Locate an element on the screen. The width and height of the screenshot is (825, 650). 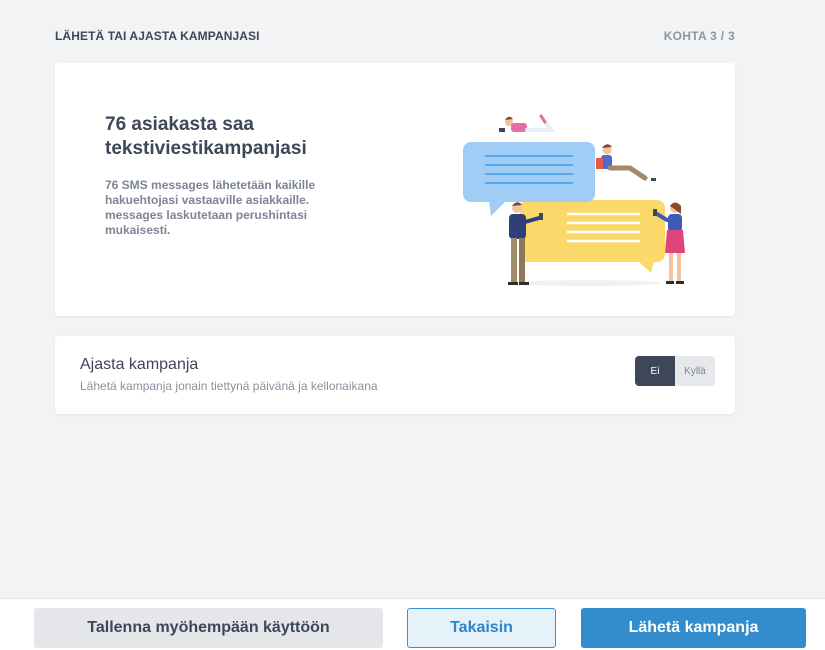
save-for-later-button: Tallenna myöhempään käyttöön is located at coordinates (208, 628).